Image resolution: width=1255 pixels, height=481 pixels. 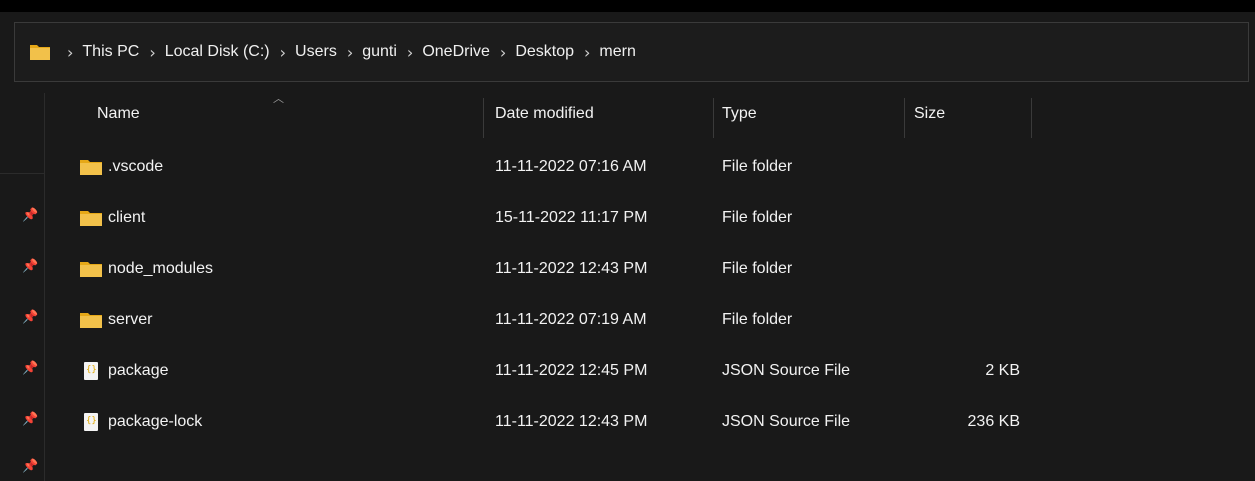 I want to click on breadcrumb-this-pc: This PC, so click(x=110, y=52).